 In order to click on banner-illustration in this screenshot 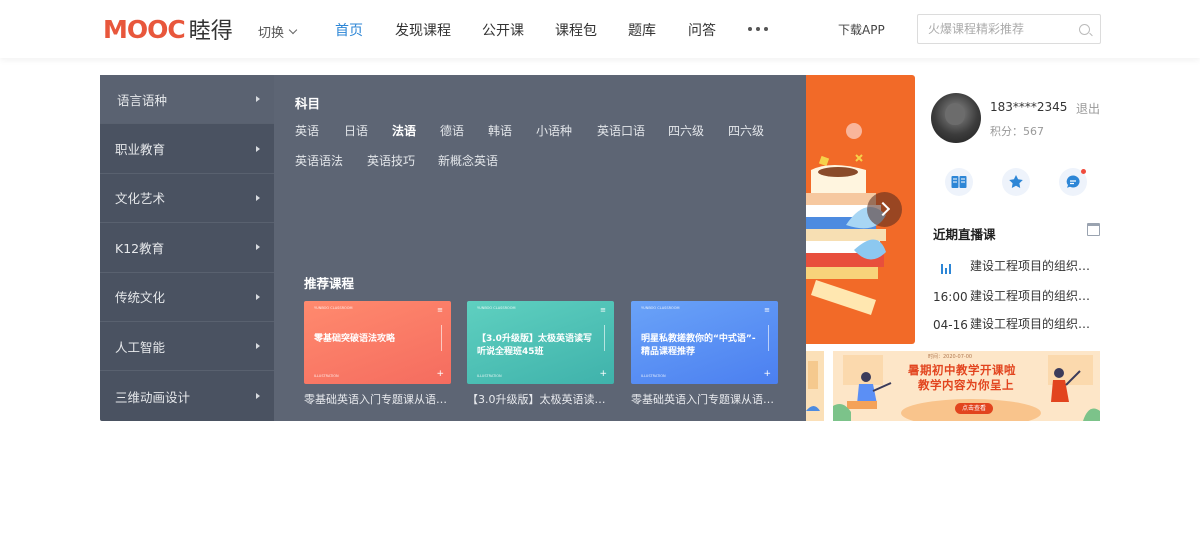, I will do `click(815, 386)`.